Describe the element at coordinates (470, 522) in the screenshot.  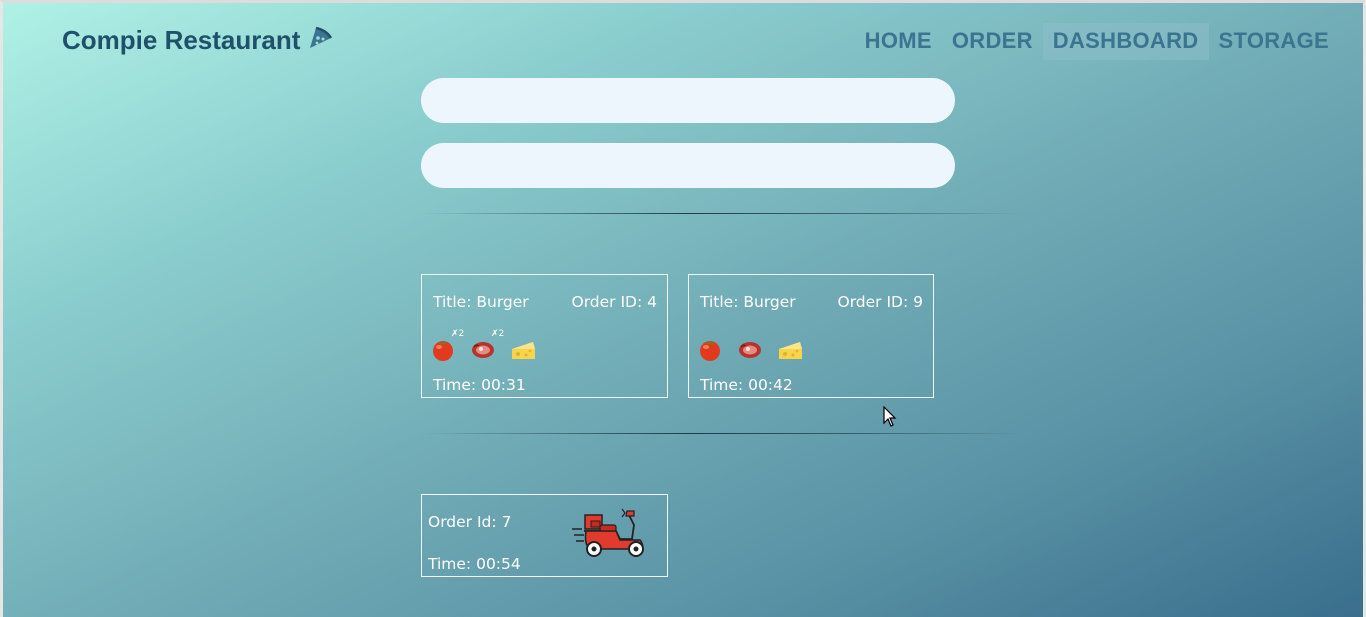
I see `delivery-order-id: Order Id: 7` at that location.